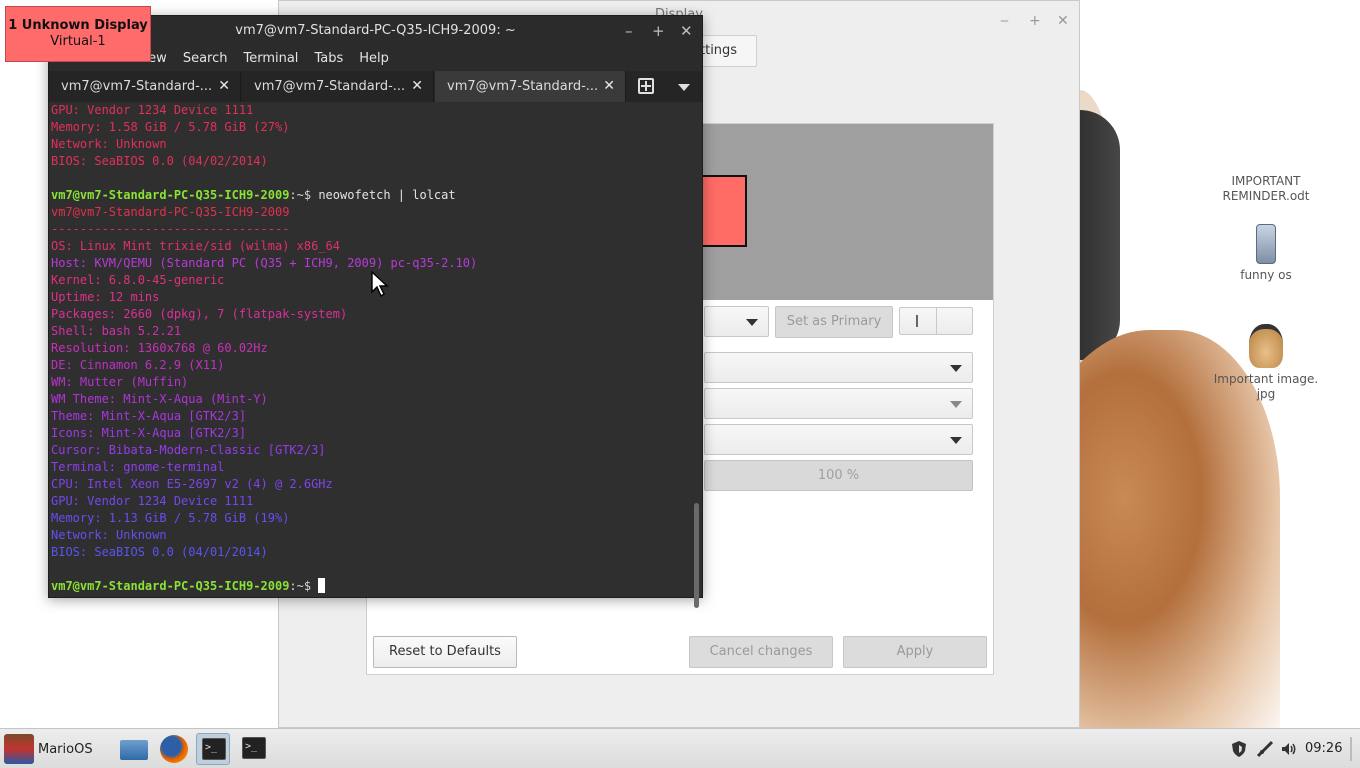 The height and width of the screenshot is (768, 1360). What do you see at coordinates (195, 246) in the screenshot?
I see `terminal-line-text: OS: Linux Mint trixie/sid (wilma) x86_64` at bounding box center [195, 246].